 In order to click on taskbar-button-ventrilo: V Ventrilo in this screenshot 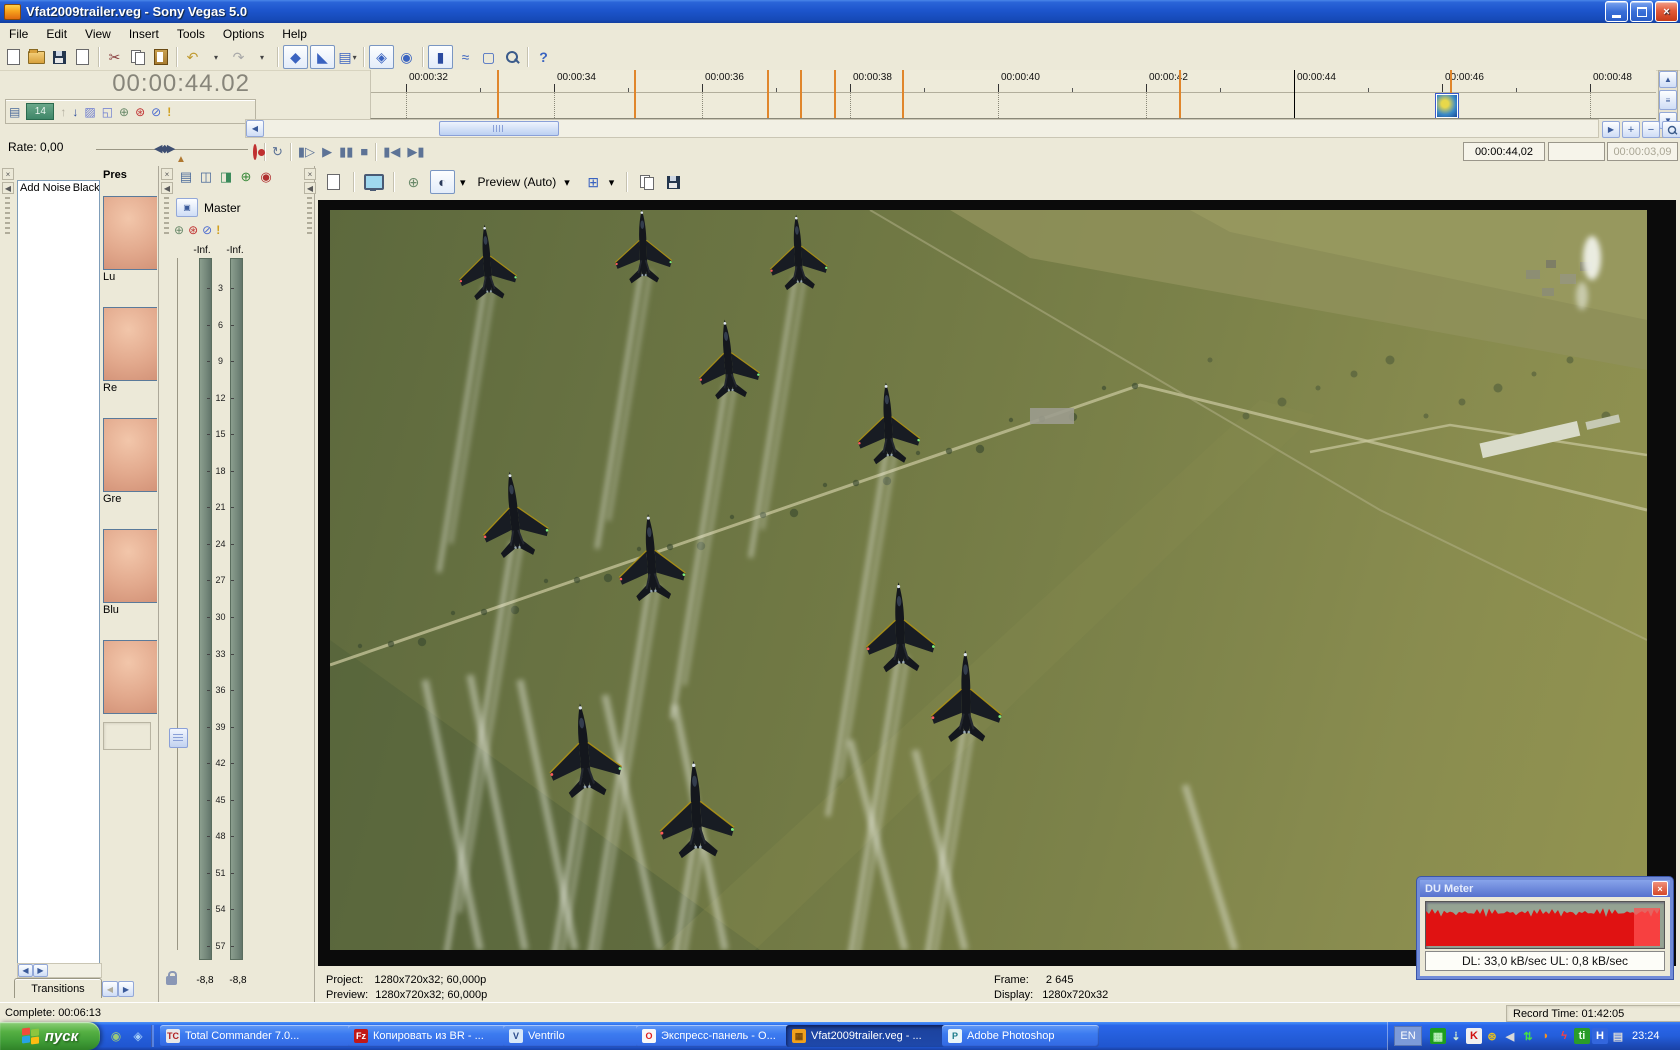, I will do `click(573, 1036)`.